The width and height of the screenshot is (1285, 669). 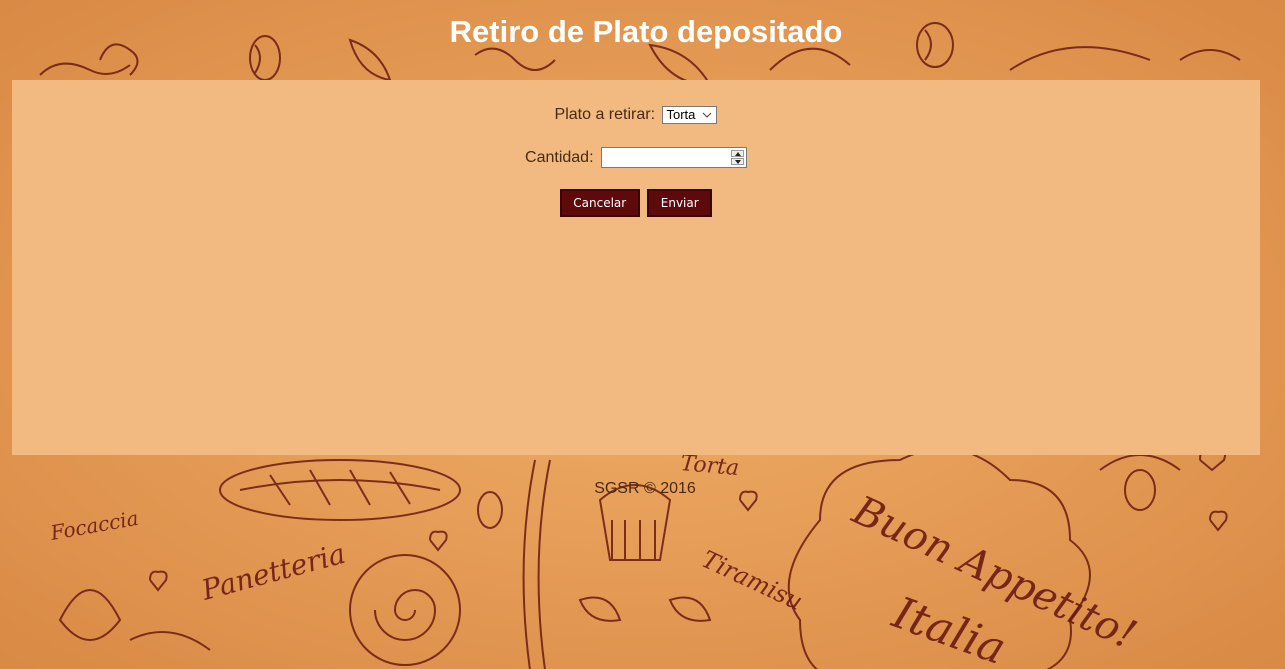 I want to click on chevron-down-icon, so click(x=707, y=115).